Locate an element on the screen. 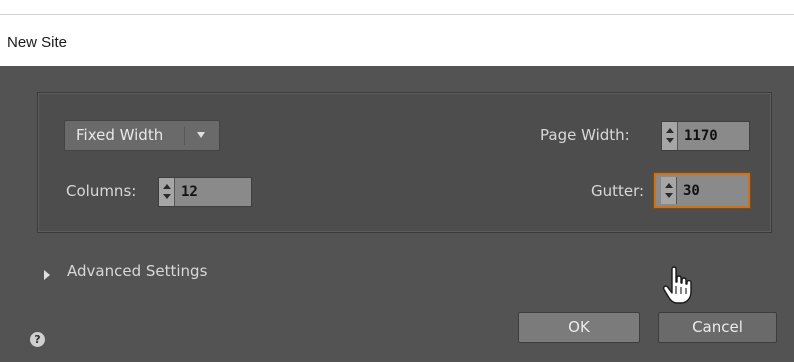 The image size is (794, 362). gutter-stepper: 30 is located at coordinates (702, 190).